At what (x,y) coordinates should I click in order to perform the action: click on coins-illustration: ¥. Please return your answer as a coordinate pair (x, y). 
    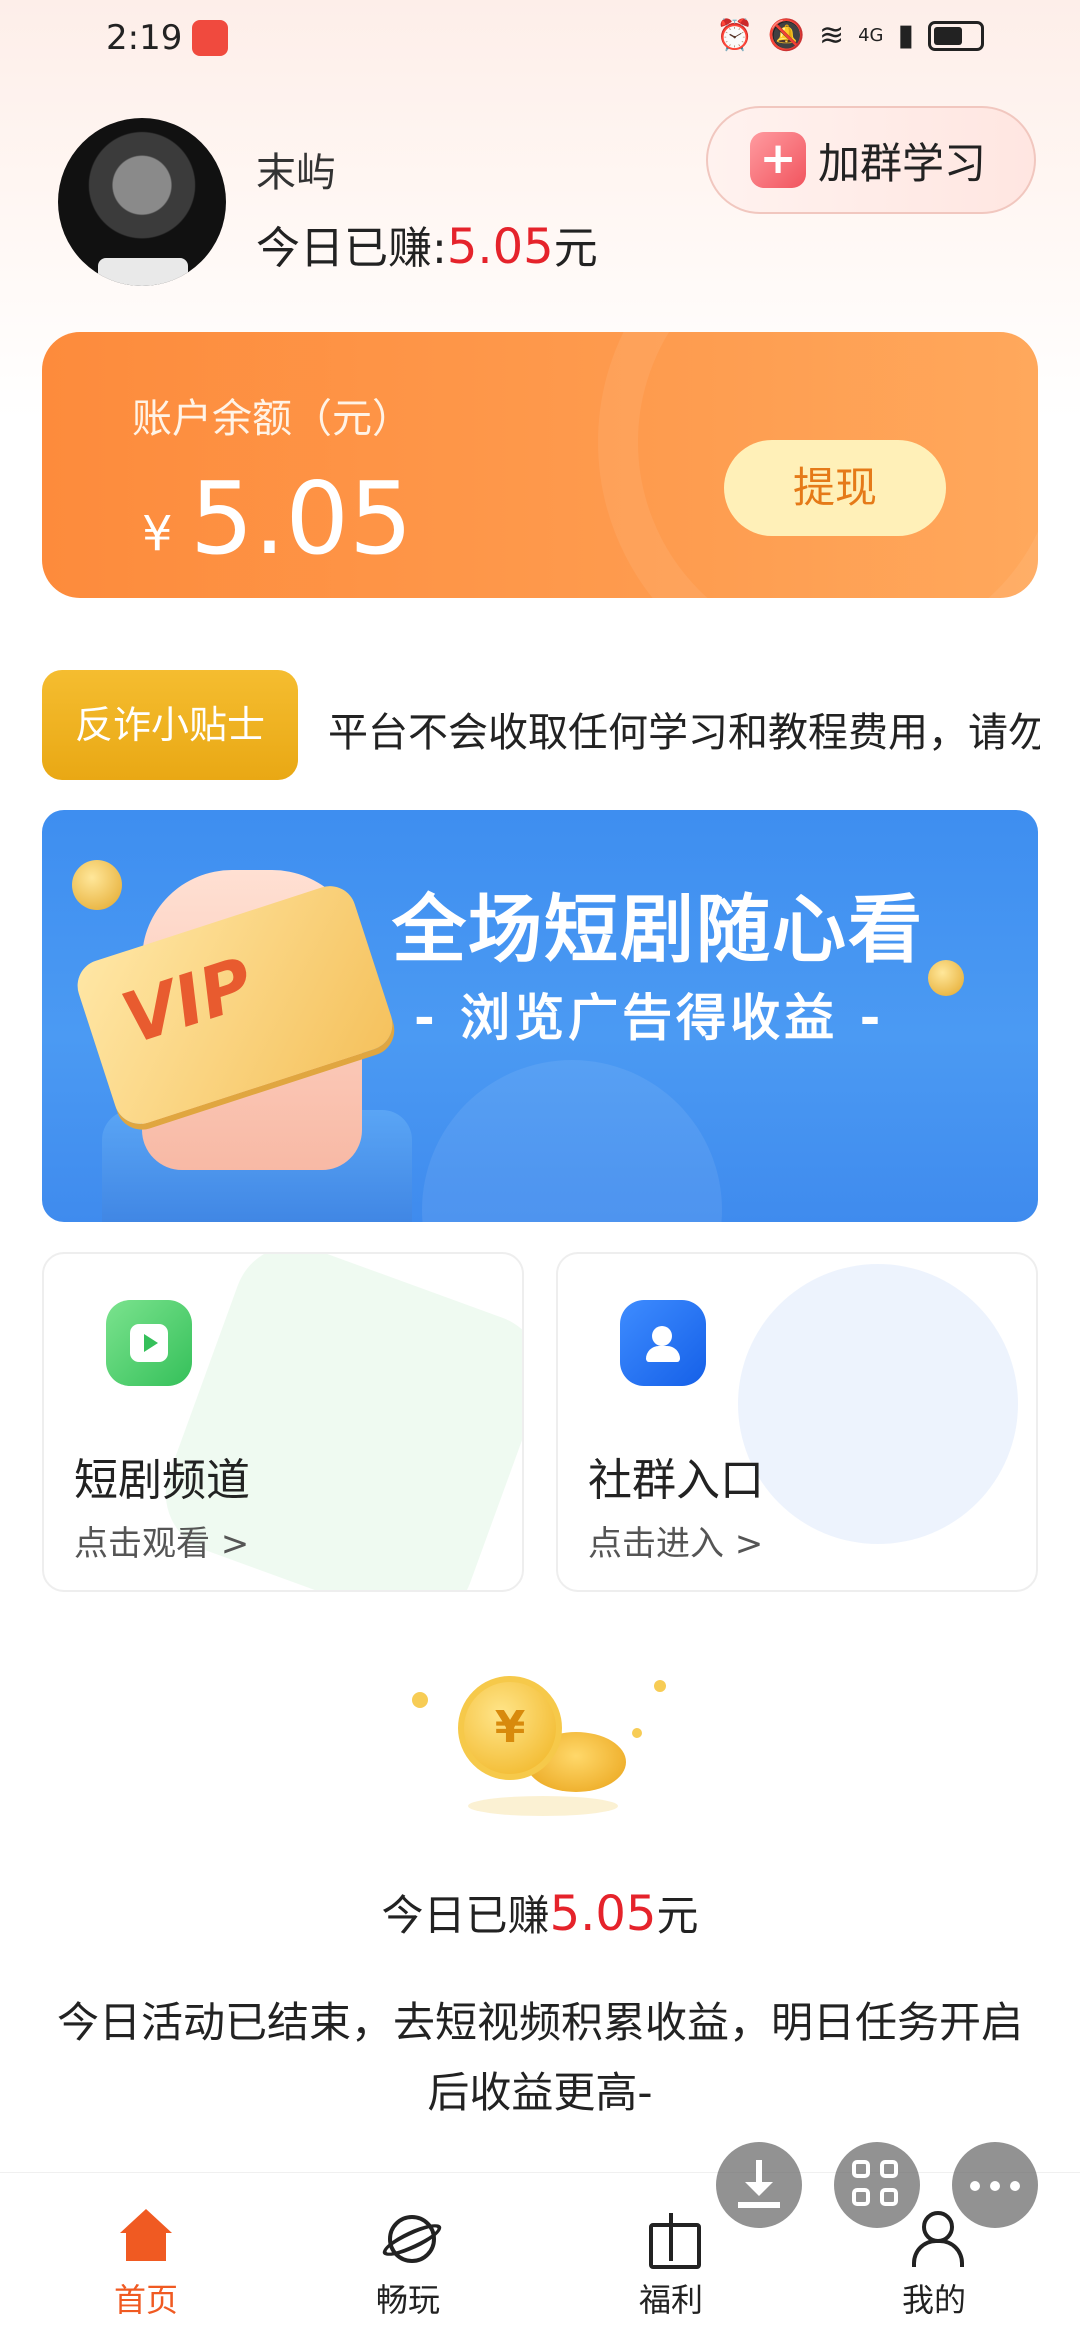
    Looking at the image, I should click on (543, 1747).